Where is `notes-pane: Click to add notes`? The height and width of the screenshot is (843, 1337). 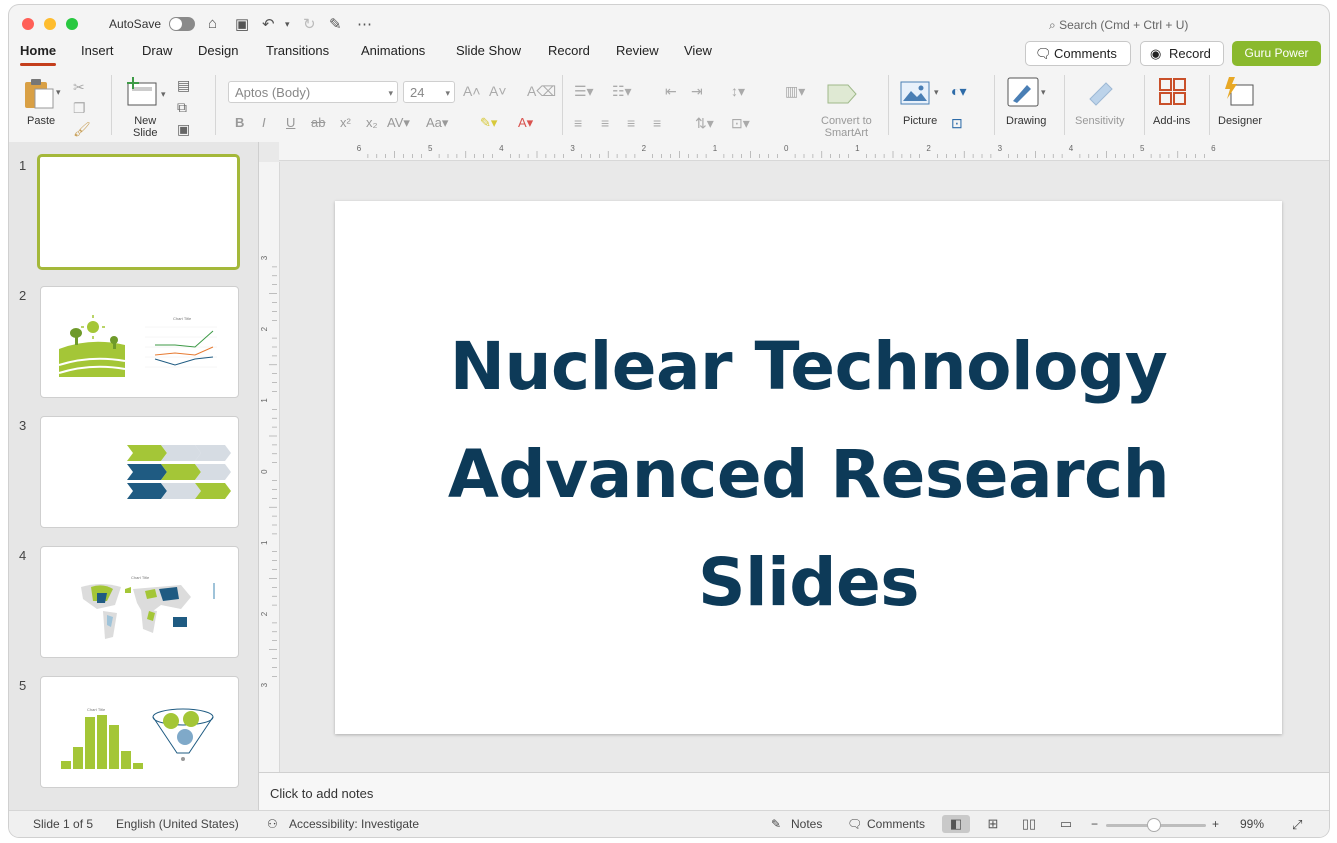 notes-pane: Click to add notes is located at coordinates (794, 791).